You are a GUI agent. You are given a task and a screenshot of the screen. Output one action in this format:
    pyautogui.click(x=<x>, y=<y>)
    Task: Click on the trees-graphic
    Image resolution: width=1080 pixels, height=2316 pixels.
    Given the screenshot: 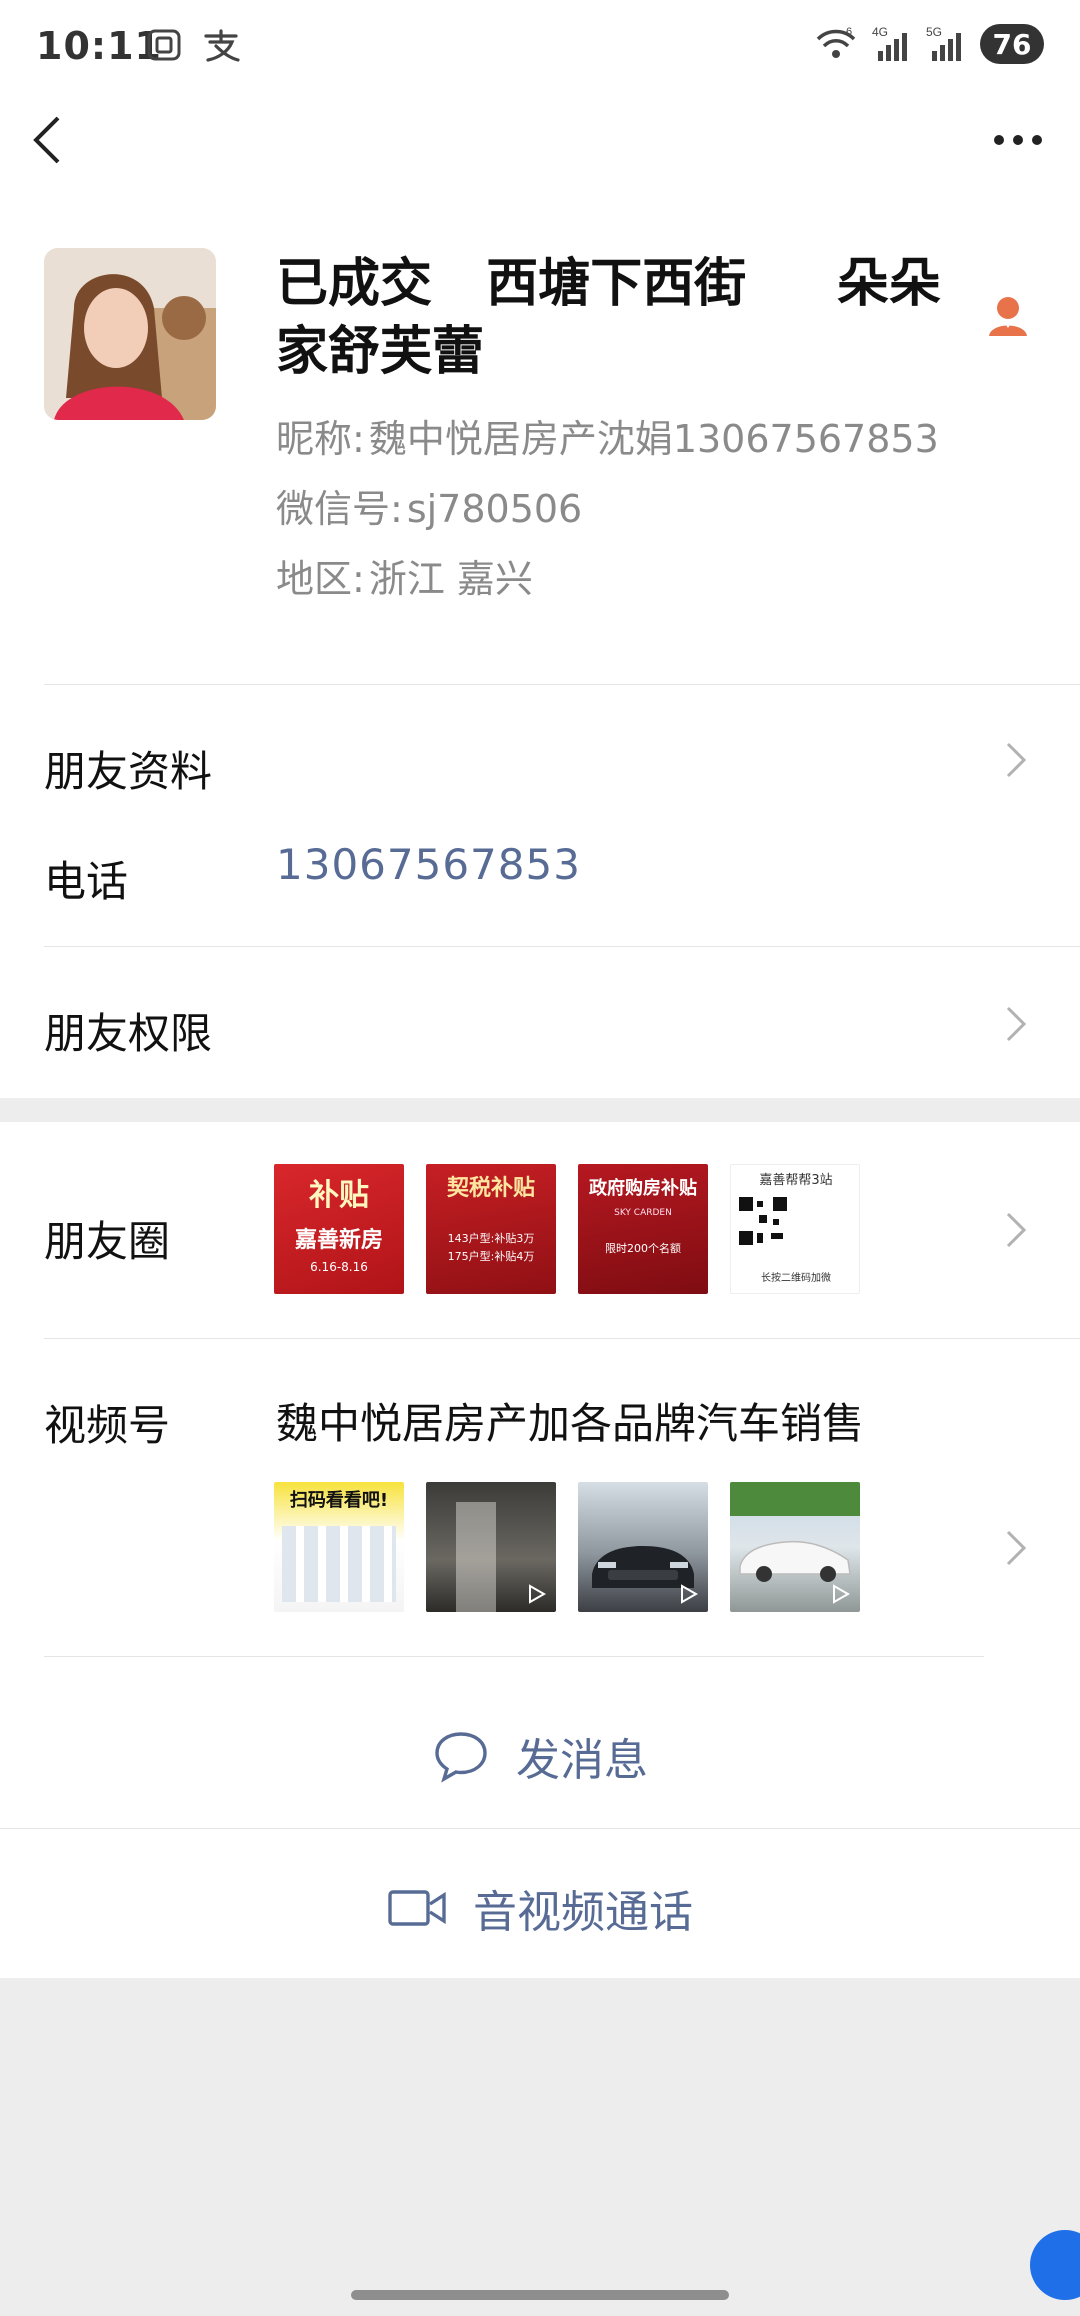 What is the action you would take?
    pyautogui.click(x=795, y=1499)
    